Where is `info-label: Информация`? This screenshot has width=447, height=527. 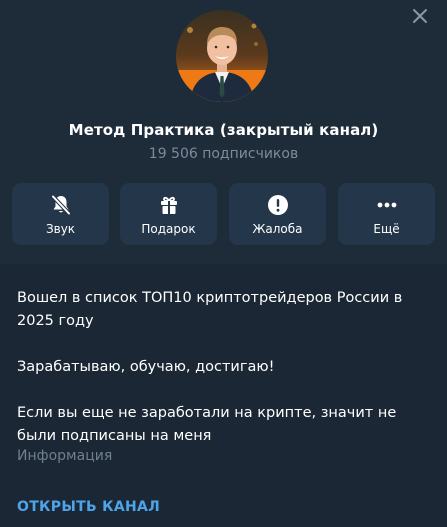 info-label: Информация is located at coordinates (65, 456).